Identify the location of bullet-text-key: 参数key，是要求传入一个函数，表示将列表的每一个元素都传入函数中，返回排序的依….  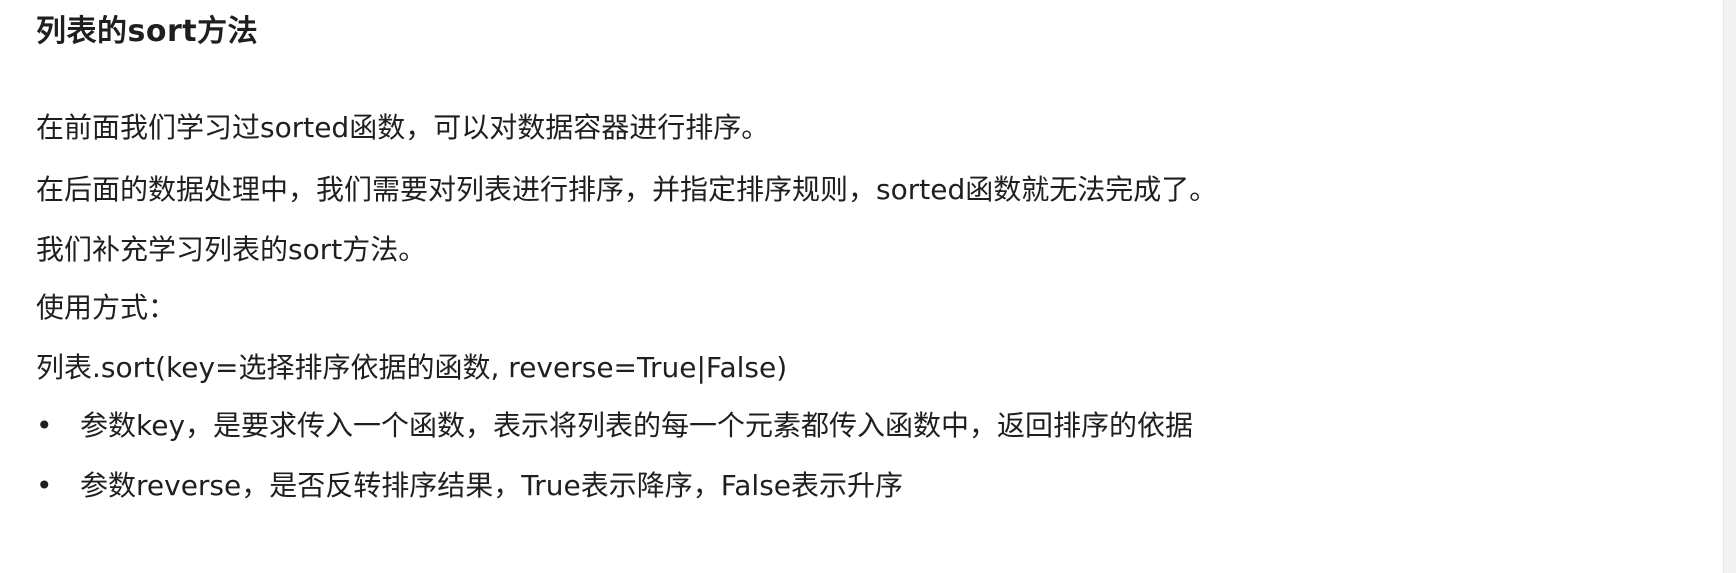
(637, 425).